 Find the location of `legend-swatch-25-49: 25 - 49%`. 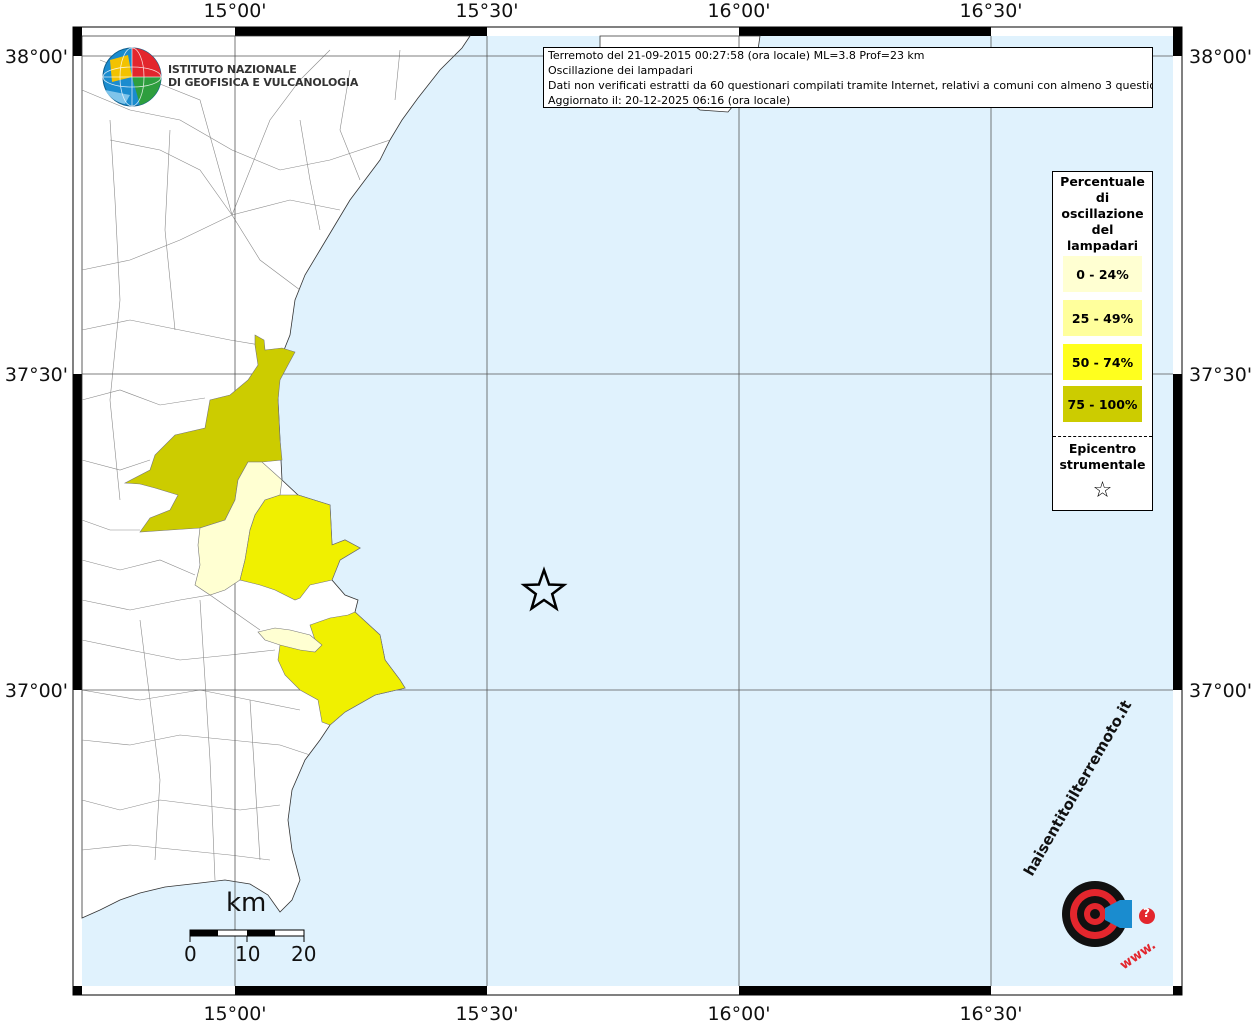

legend-swatch-25-49: 25 - 49% is located at coordinates (1102, 318).